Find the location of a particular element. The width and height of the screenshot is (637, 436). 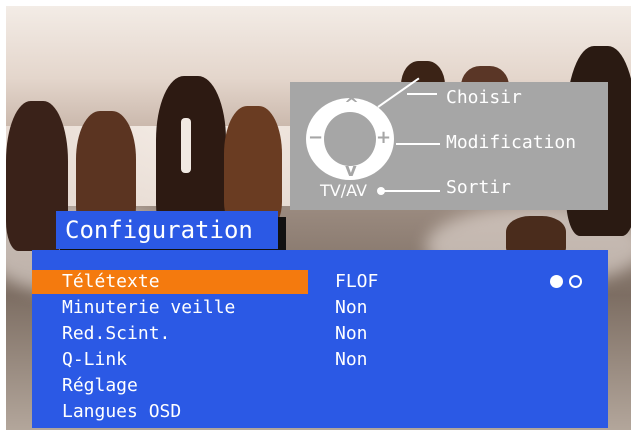

pad-center is located at coordinates (350, 139).